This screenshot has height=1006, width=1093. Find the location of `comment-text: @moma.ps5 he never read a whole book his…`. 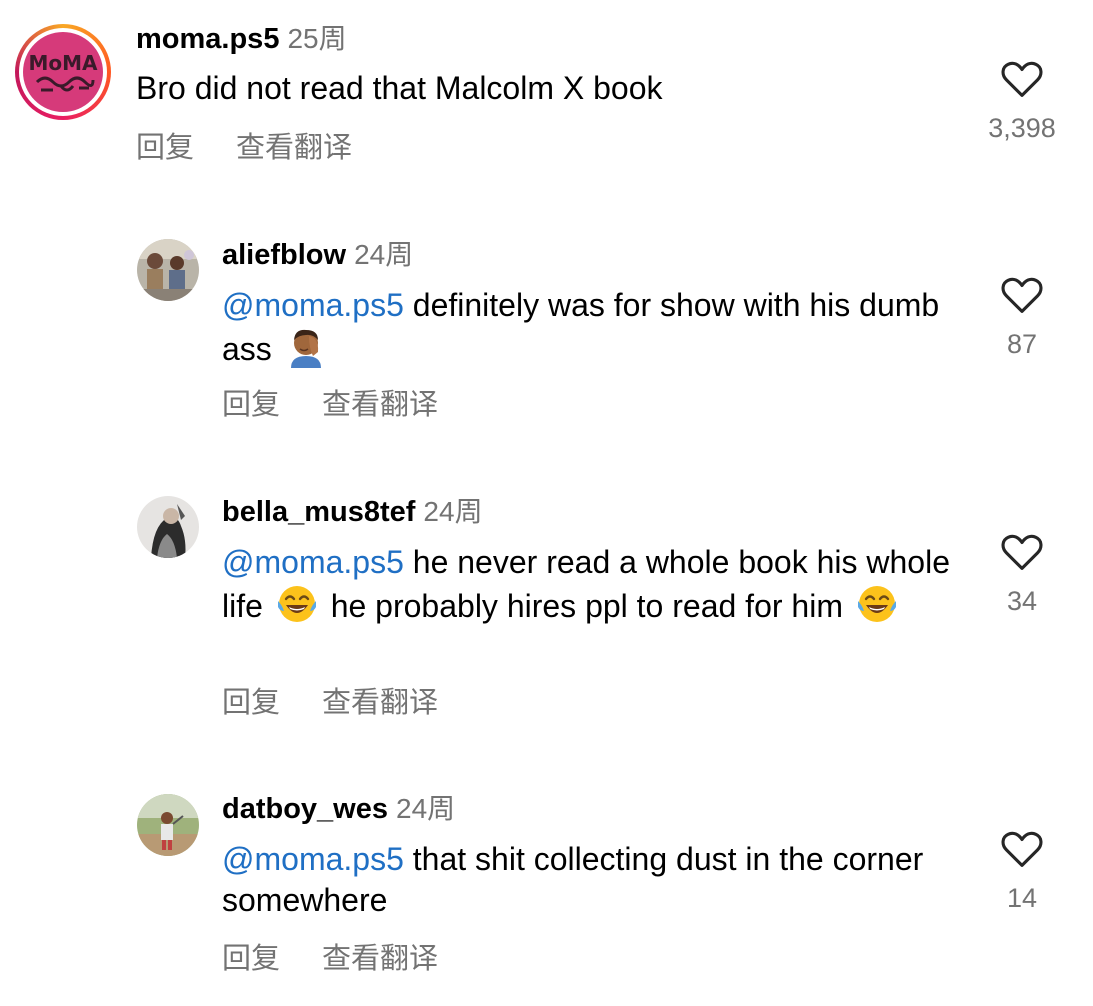

comment-text: @moma.ps5 he never read a whole book his… is located at coordinates (592, 584).